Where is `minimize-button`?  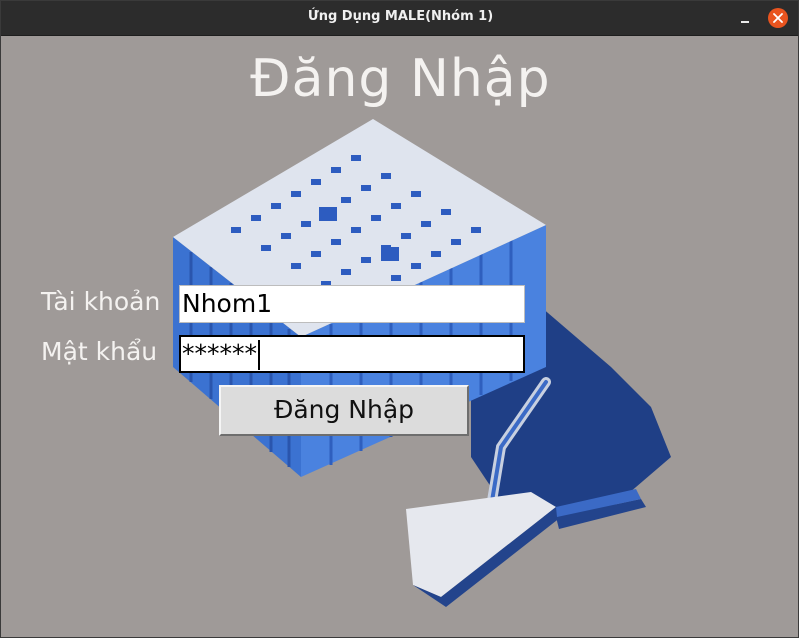
minimize-button is located at coordinates (745, 19).